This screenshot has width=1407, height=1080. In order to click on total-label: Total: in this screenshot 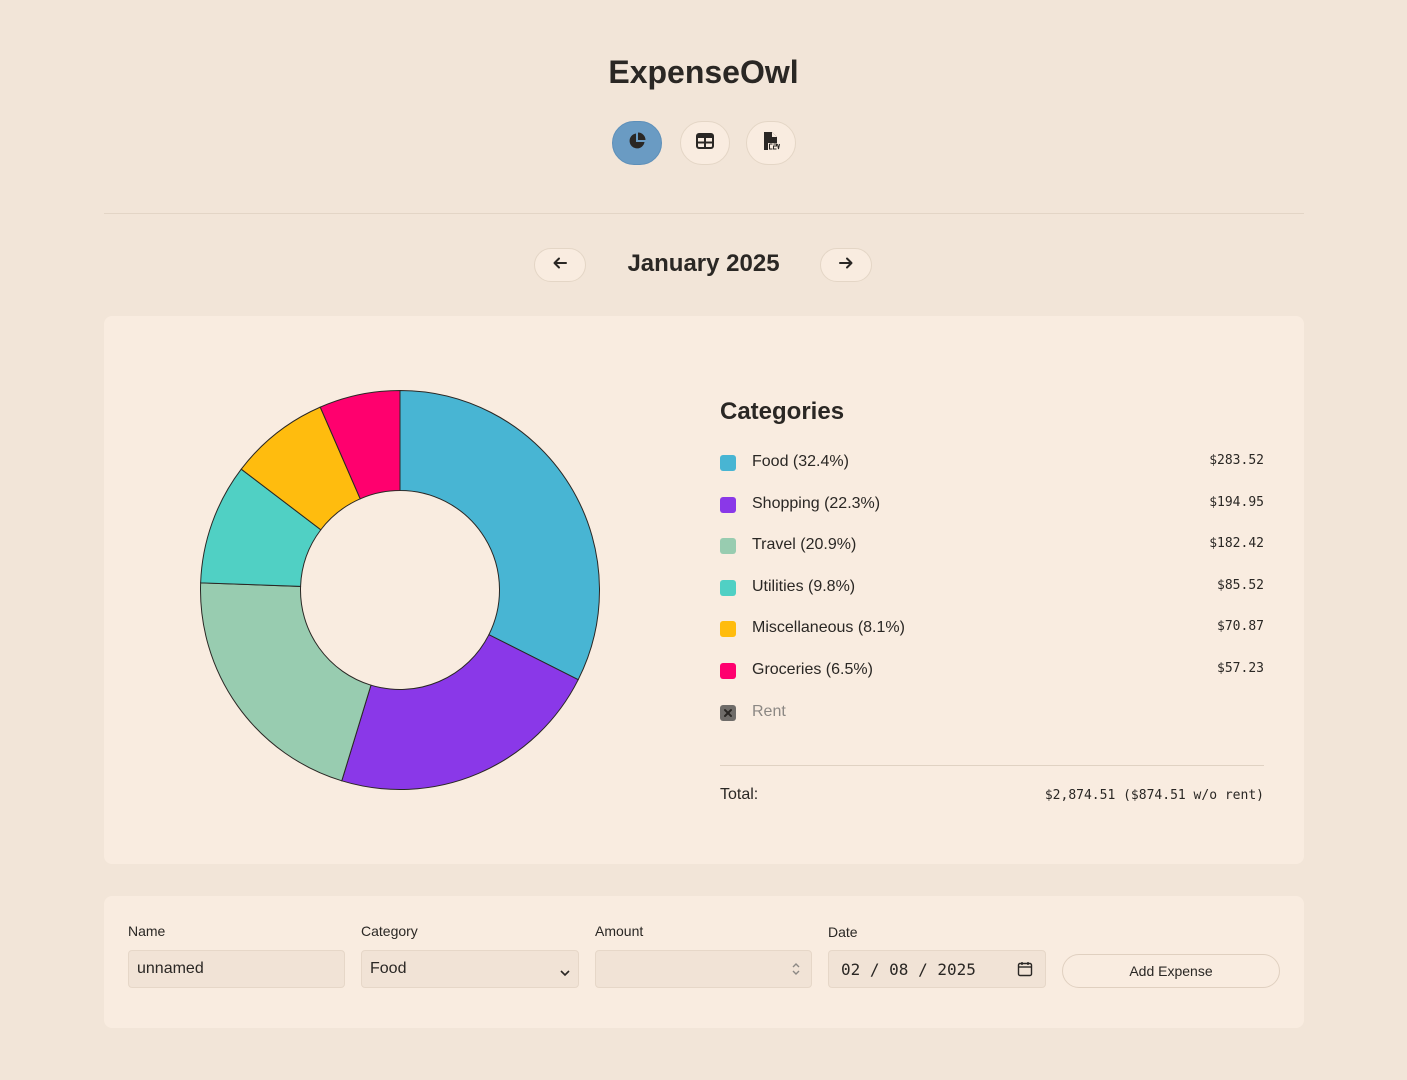, I will do `click(739, 794)`.